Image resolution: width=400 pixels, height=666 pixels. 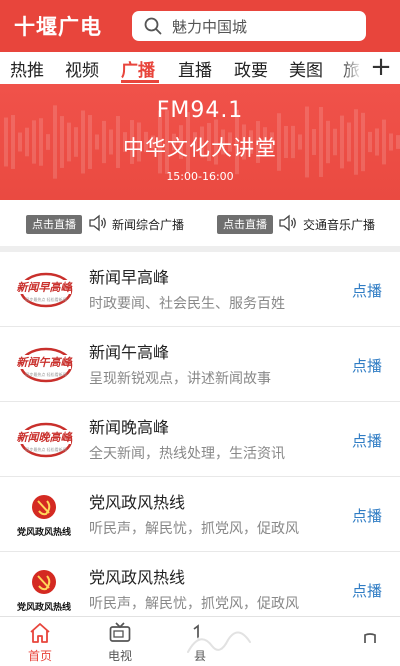 What do you see at coordinates (200, 514) in the screenshot?
I see `list-item: 党风政风热线 党风政风热线 听民声，解民忧，抓党风，促政风 点播` at bounding box center [200, 514].